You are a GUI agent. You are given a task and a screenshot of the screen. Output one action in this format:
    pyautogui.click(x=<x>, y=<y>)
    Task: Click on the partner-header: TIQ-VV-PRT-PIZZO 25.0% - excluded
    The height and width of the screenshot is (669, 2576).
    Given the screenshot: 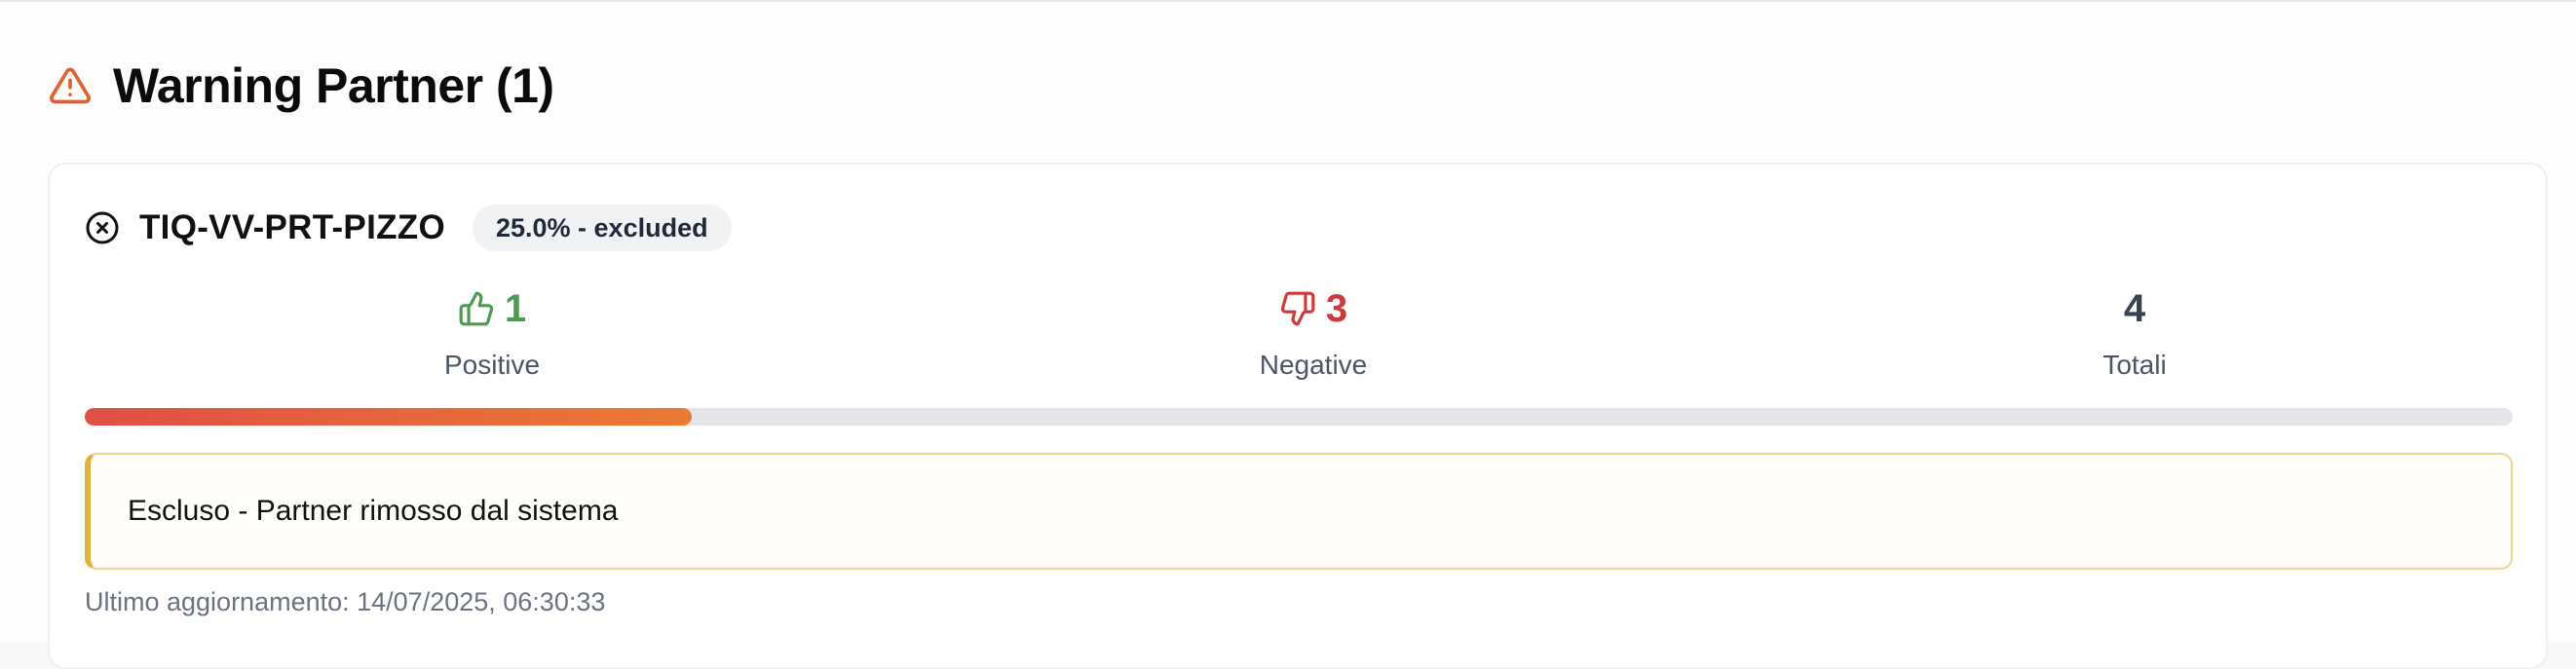 What is the action you would take?
    pyautogui.click(x=408, y=228)
    